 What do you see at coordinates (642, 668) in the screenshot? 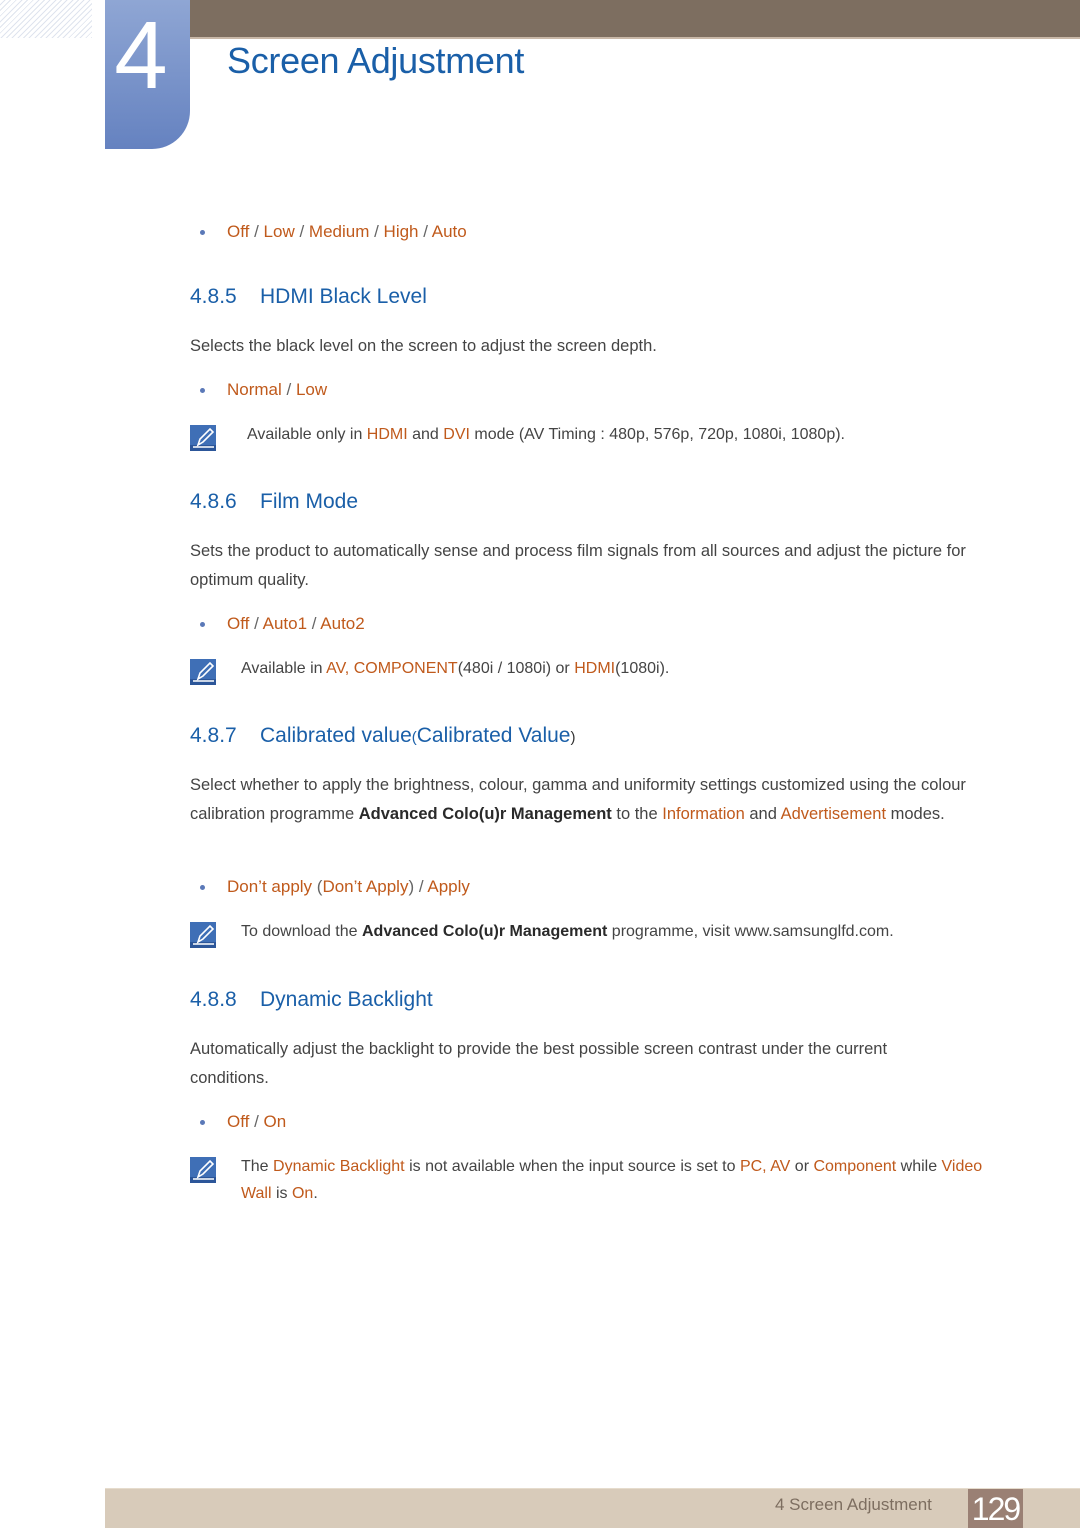
I see `note-fragment: (1080i).` at bounding box center [642, 668].